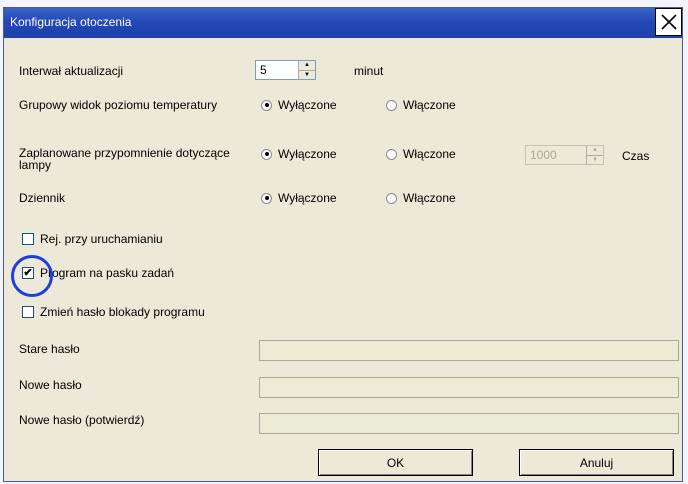 Image resolution: width=688 pixels, height=484 pixels. What do you see at coordinates (101, 239) in the screenshot?
I see `checkbox-label: Rej. przy uruchamianiu` at bounding box center [101, 239].